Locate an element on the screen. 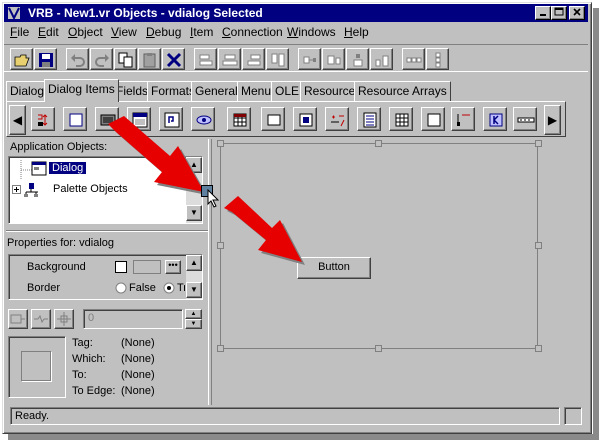  spin-up-button: ▲ is located at coordinates (193, 314).